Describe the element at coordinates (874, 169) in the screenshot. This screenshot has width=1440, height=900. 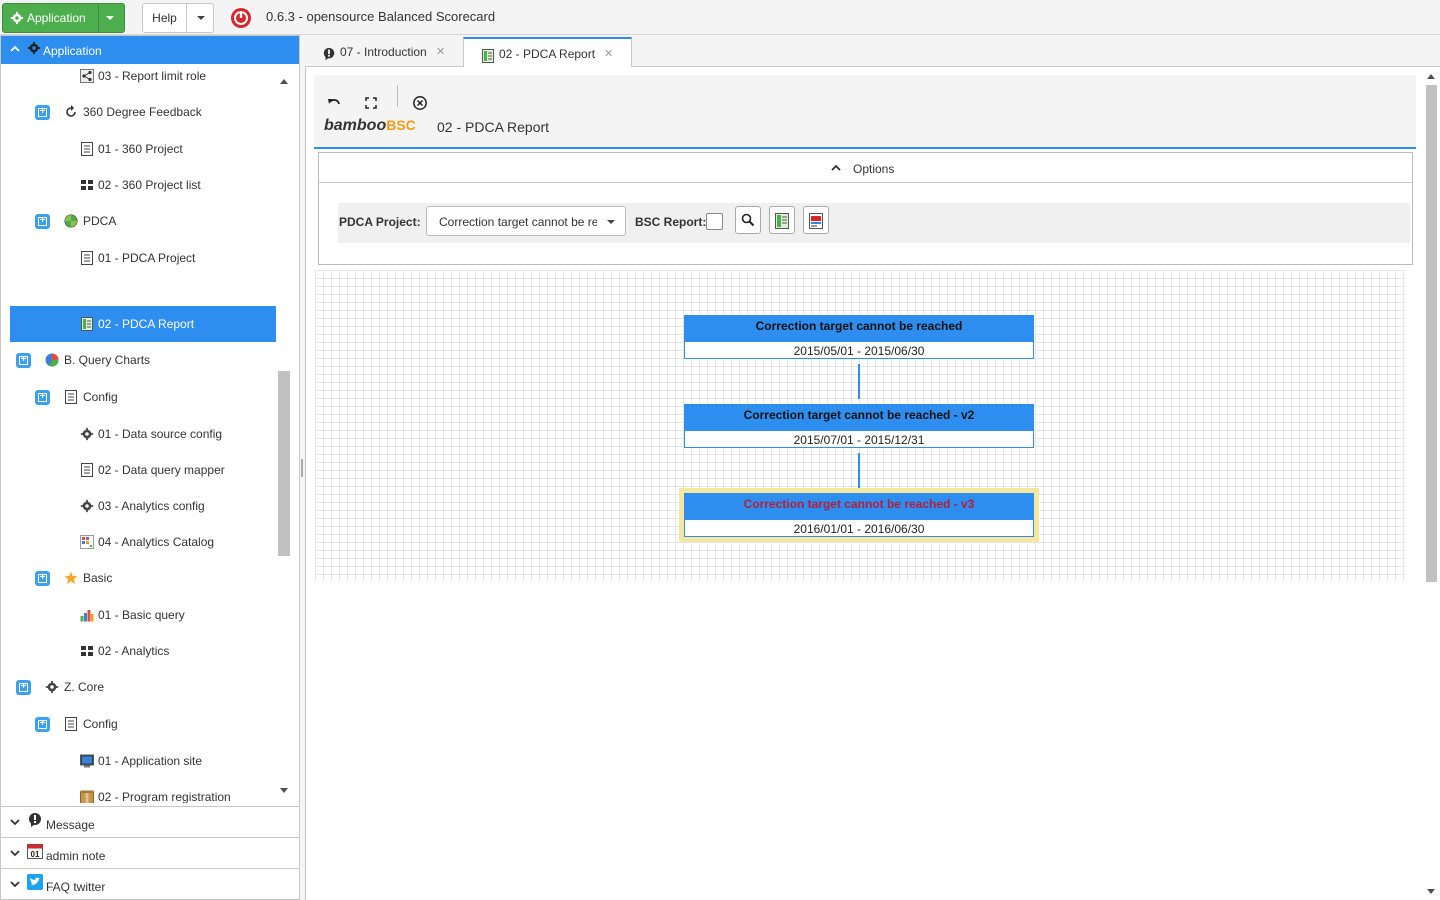
I see `options-label: Options` at that location.